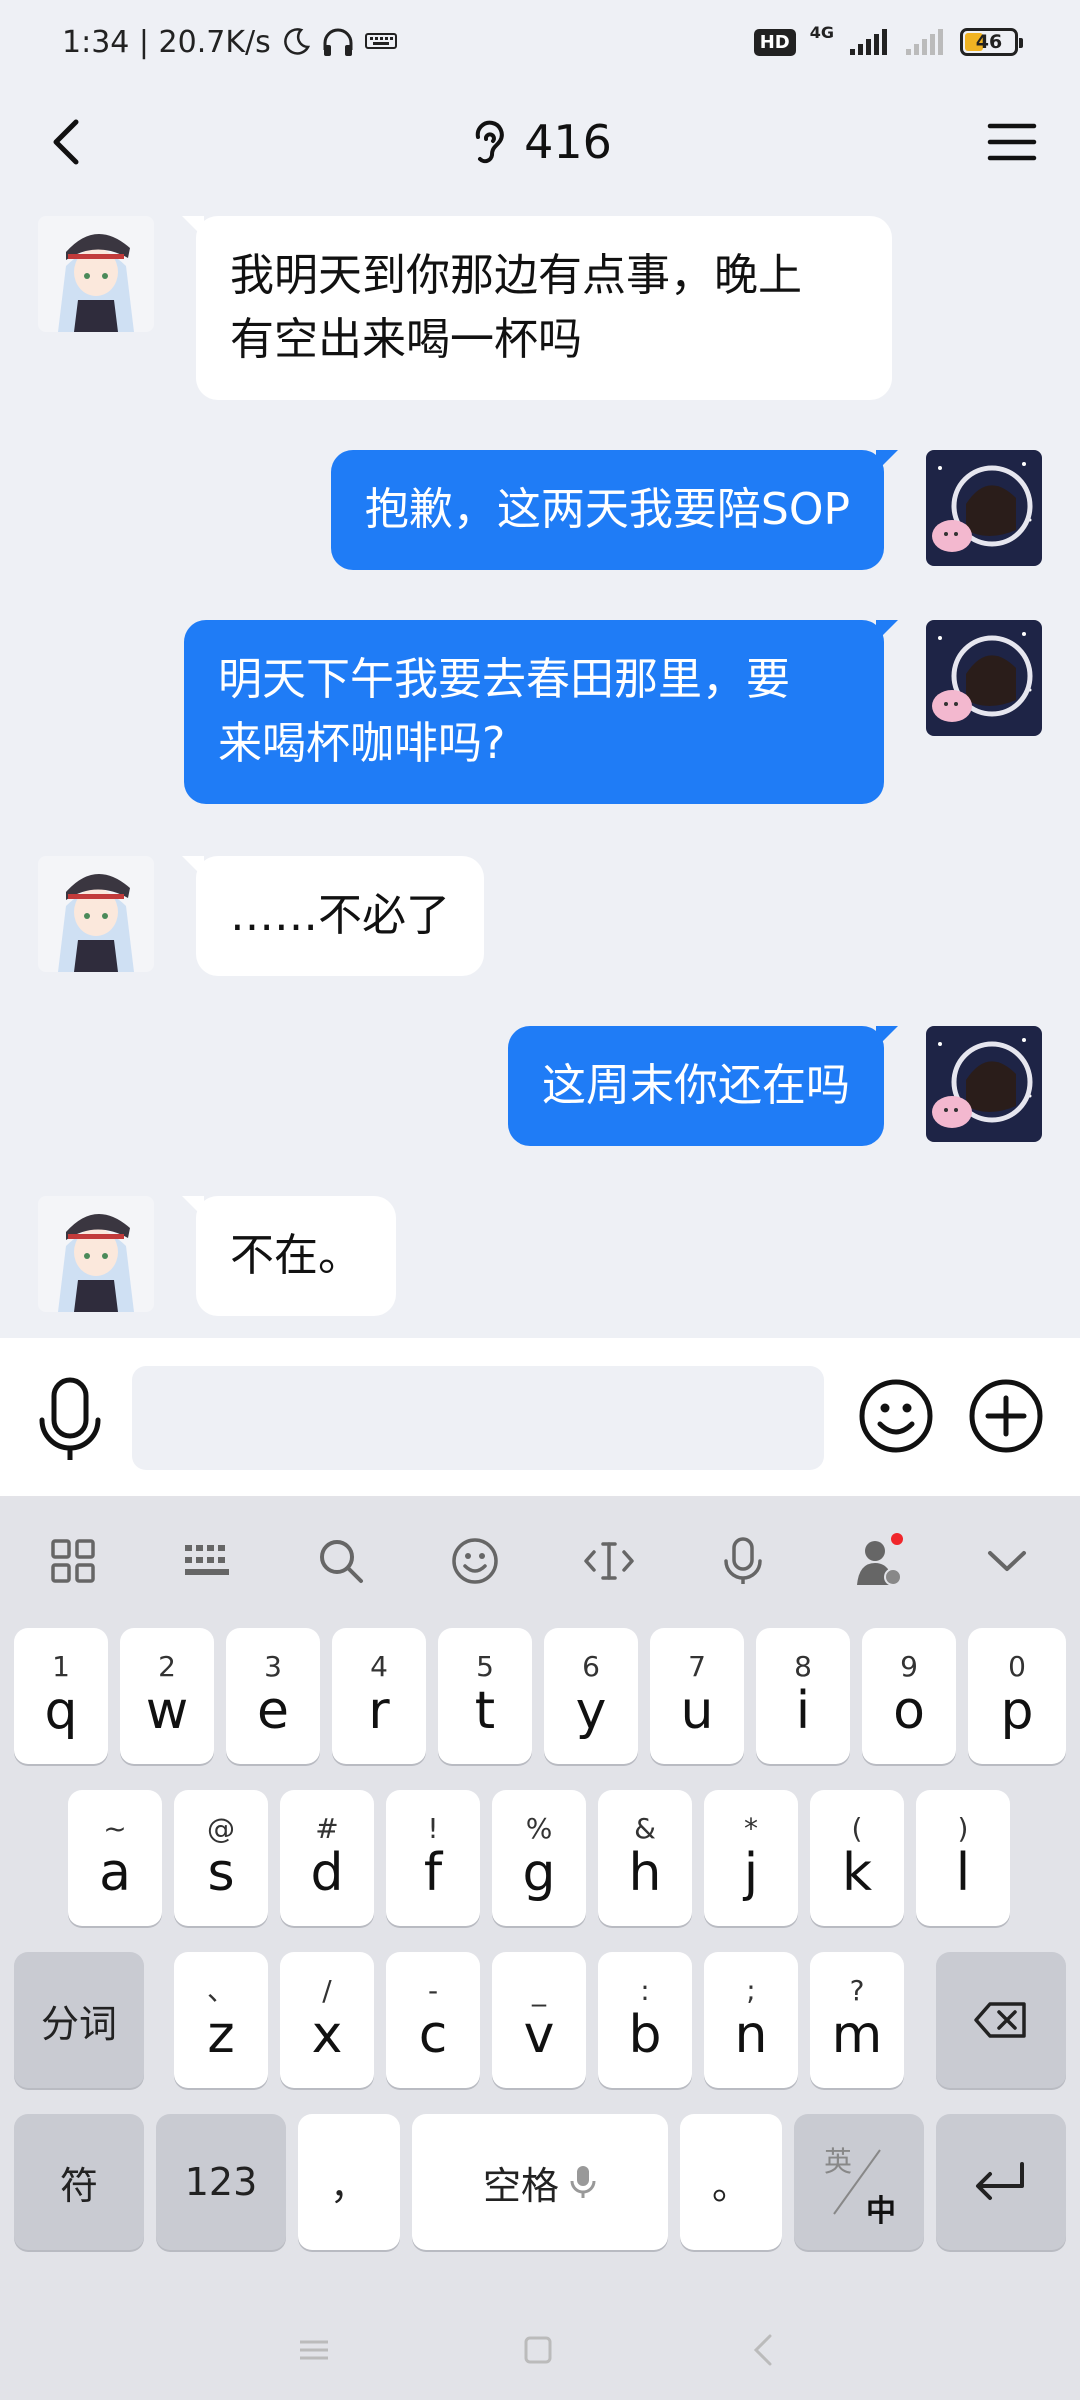  I want to click on battery-icon: 46, so click(991, 42).